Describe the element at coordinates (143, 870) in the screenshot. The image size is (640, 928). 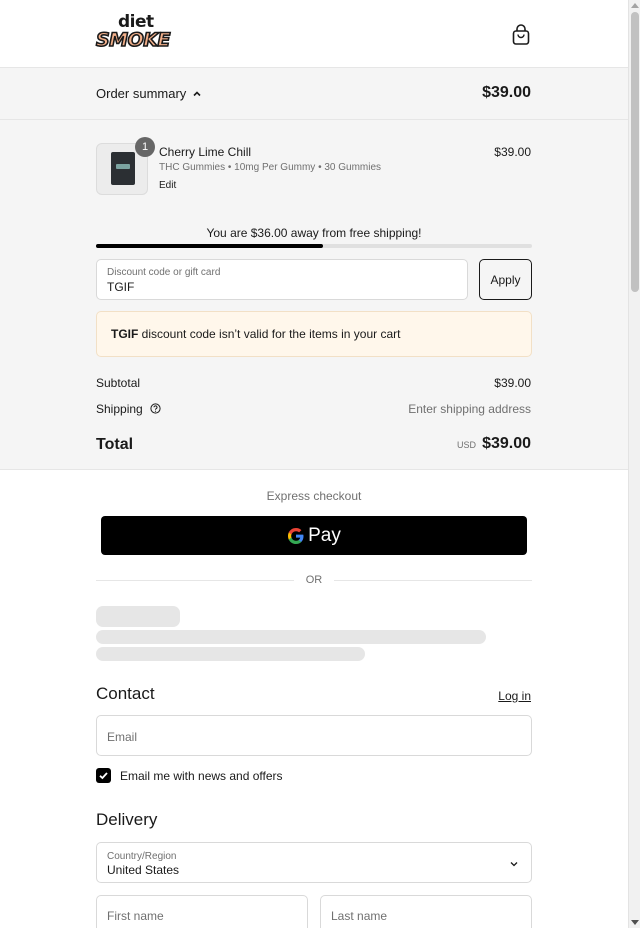
I see `country-value: United States` at that location.